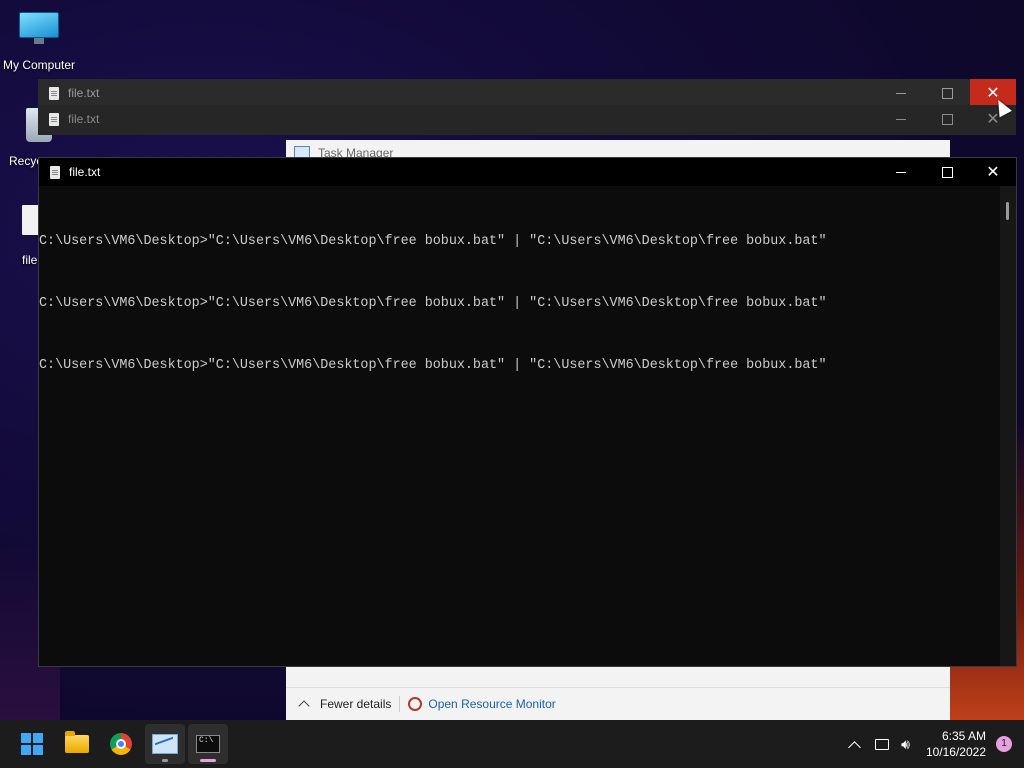 This screenshot has width=1024, height=768. I want to click on scrollbar-thumb, so click(1007, 211).